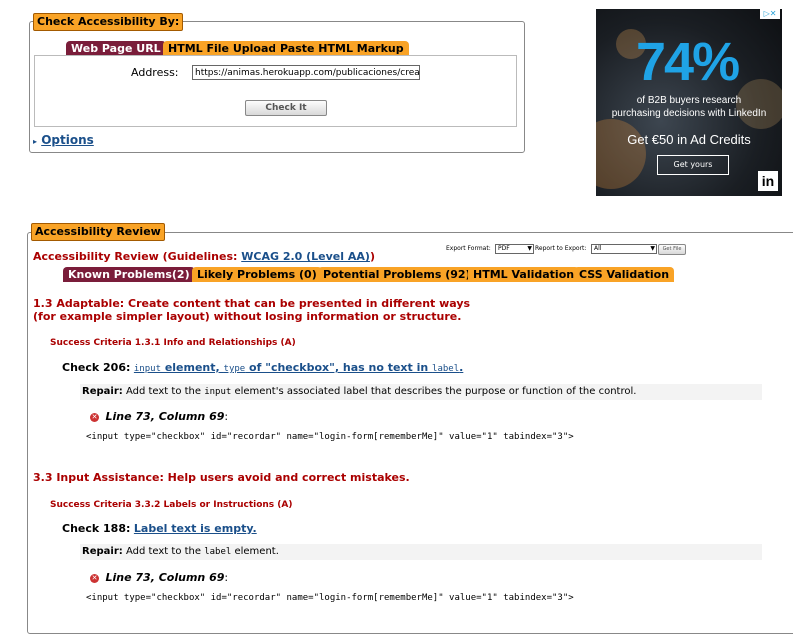  What do you see at coordinates (129, 274) in the screenshot?
I see `tab-known-problems: Known Problems(2)` at bounding box center [129, 274].